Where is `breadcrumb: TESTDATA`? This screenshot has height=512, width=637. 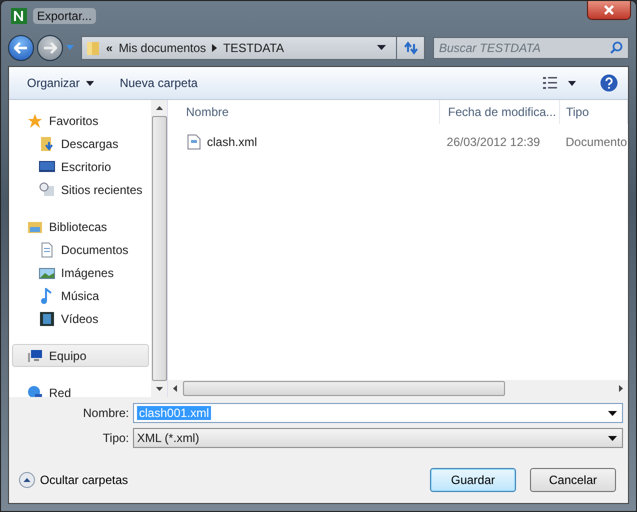
breadcrumb: TESTDATA is located at coordinates (253, 47).